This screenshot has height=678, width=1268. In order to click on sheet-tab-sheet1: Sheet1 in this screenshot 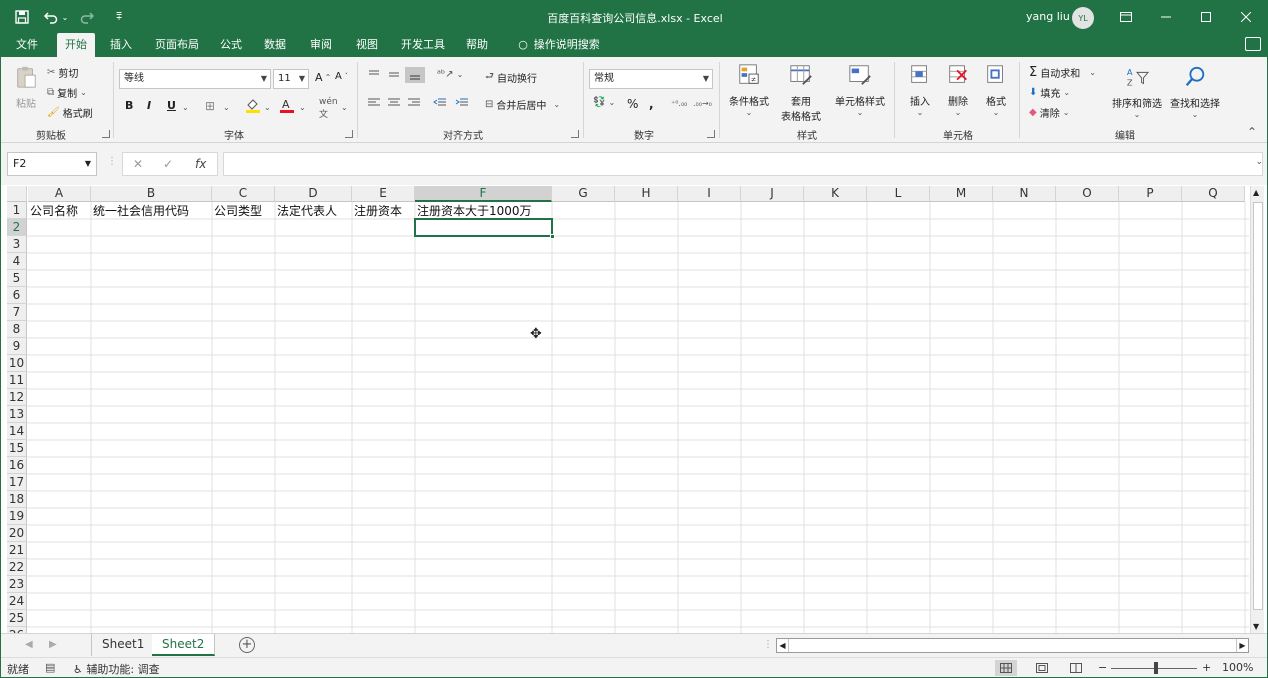, I will do `click(123, 645)`.